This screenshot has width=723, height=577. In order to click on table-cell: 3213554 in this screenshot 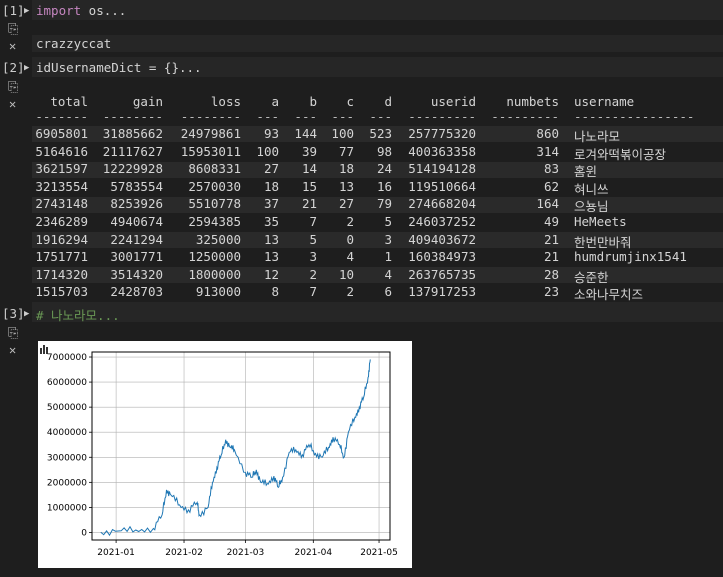, I will do `click(61, 186)`.